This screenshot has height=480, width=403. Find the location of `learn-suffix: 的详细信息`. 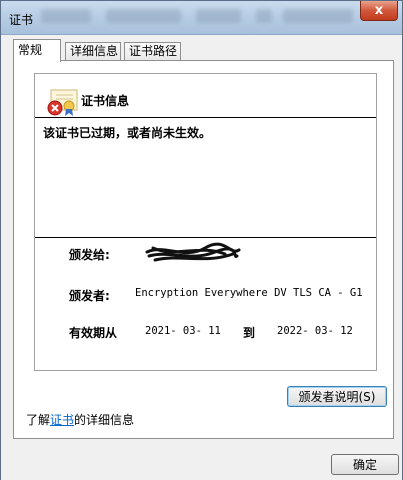

learn-suffix: 的详细信息 is located at coordinates (104, 420).